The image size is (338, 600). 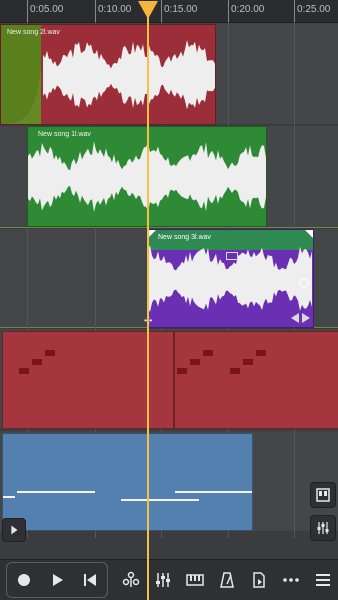 I want to click on sliders-icon, so click(x=323, y=528).